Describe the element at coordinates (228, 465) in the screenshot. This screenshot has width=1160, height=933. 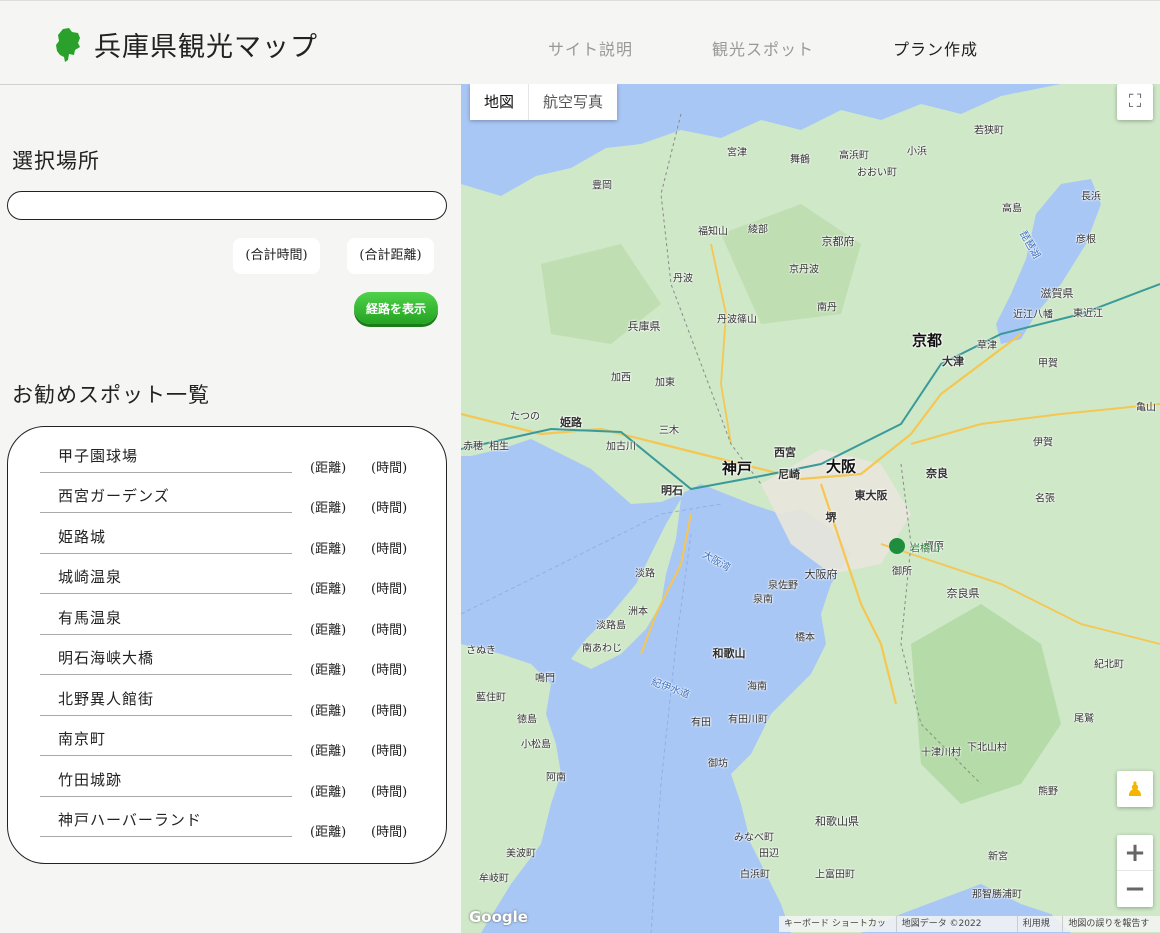
I see `list-item: 甲子園球場 (距離) (時間)` at that location.